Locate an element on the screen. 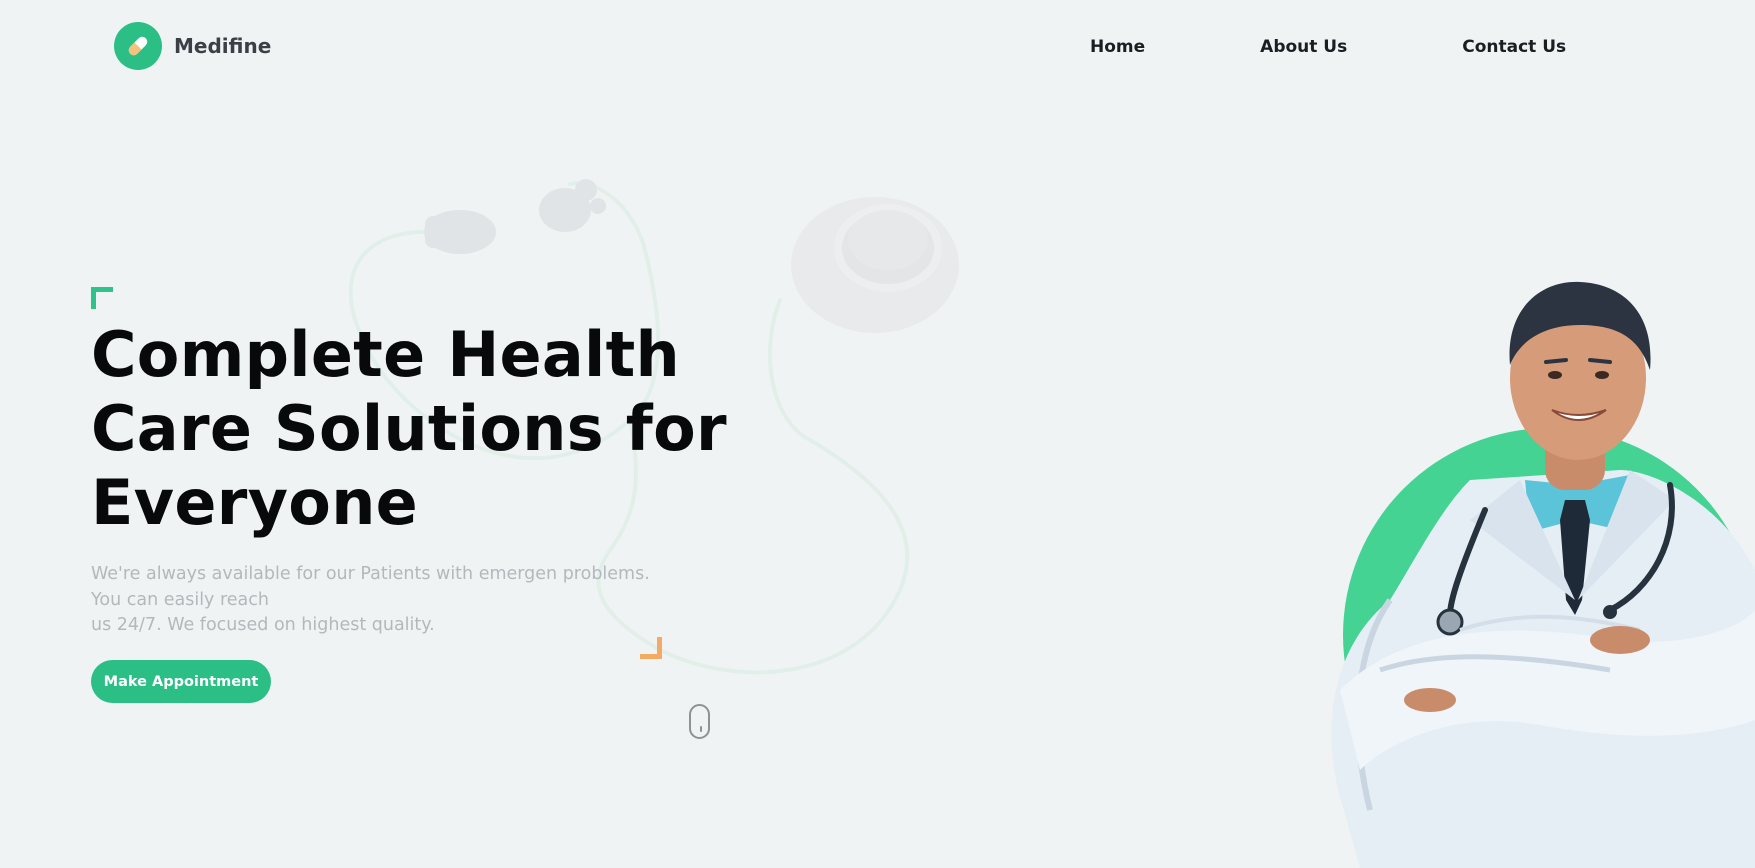  hero-subtitle-line: us 24/7. We focused on highest quality. is located at coordinates (263, 625).